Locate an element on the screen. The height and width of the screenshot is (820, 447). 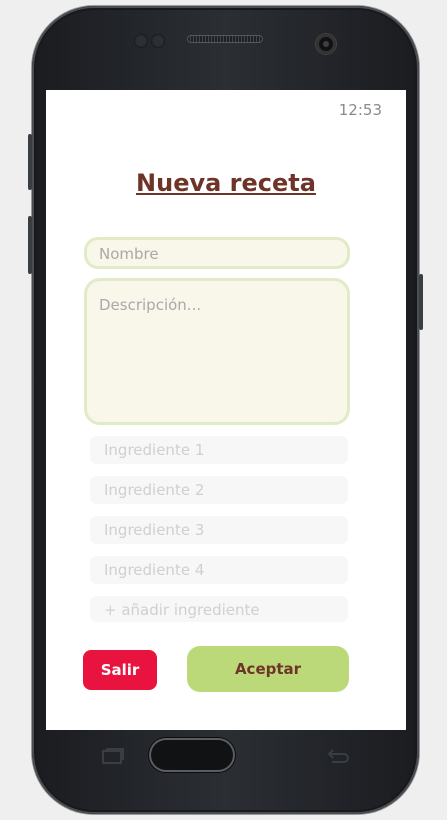
back-icon is located at coordinates (337, 756).